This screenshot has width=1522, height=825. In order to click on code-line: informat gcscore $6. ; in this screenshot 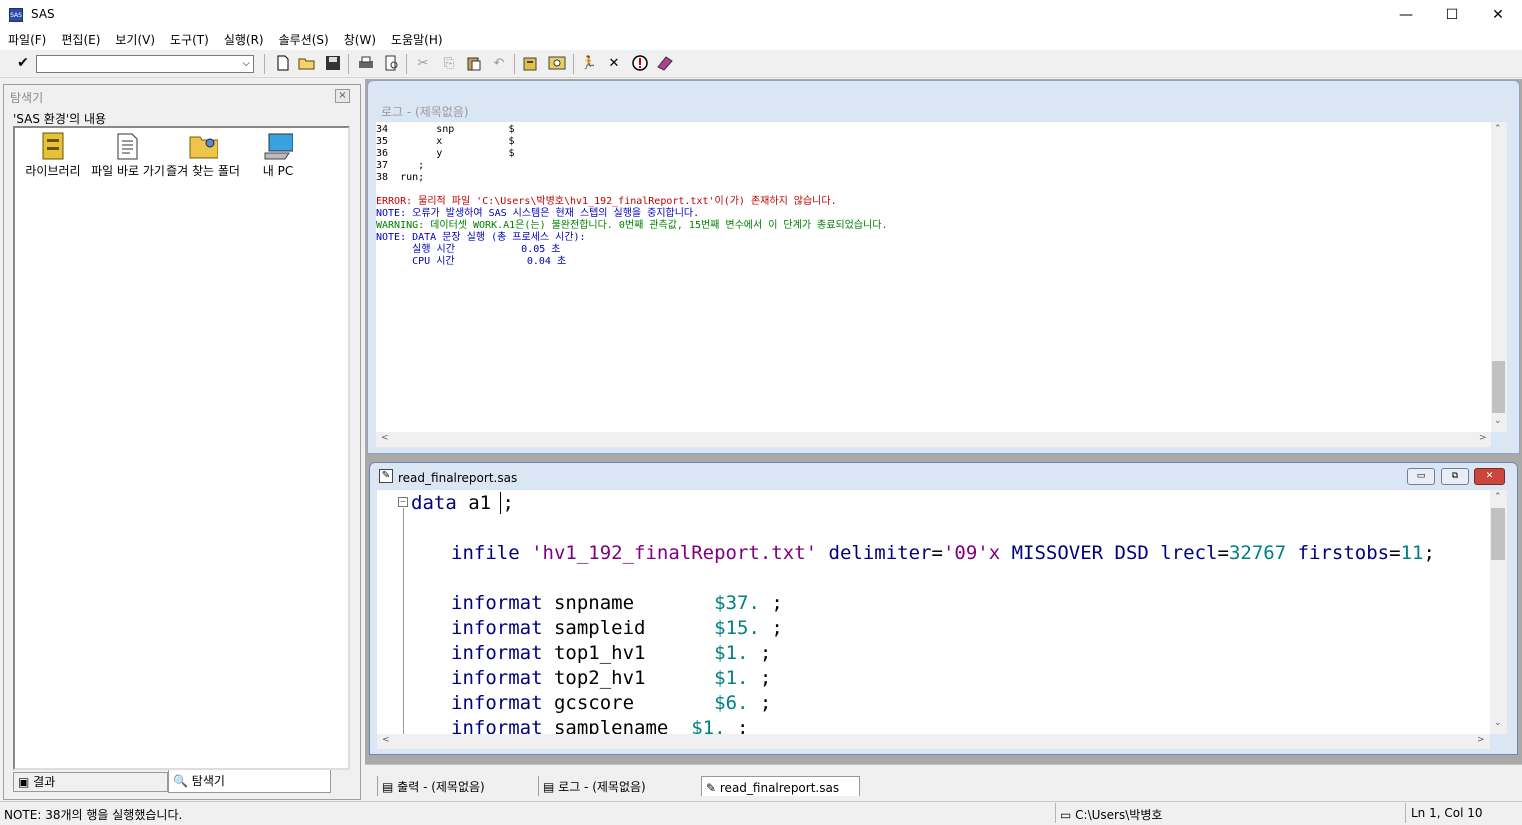, I will do `click(611, 703)`.